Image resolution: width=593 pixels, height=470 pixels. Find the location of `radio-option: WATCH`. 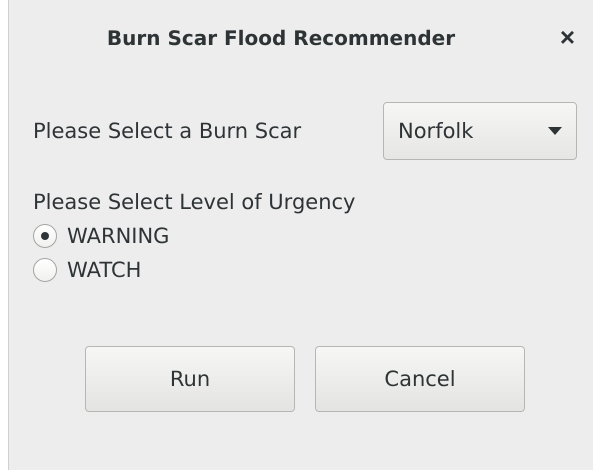

radio-option: WATCH is located at coordinates (305, 270).